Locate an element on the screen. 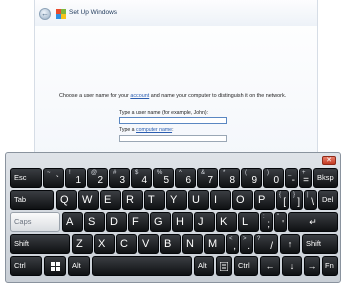 Image resolution: width=346 pixels, height=285 pixels. username-input is located at coordinates (173, 120).